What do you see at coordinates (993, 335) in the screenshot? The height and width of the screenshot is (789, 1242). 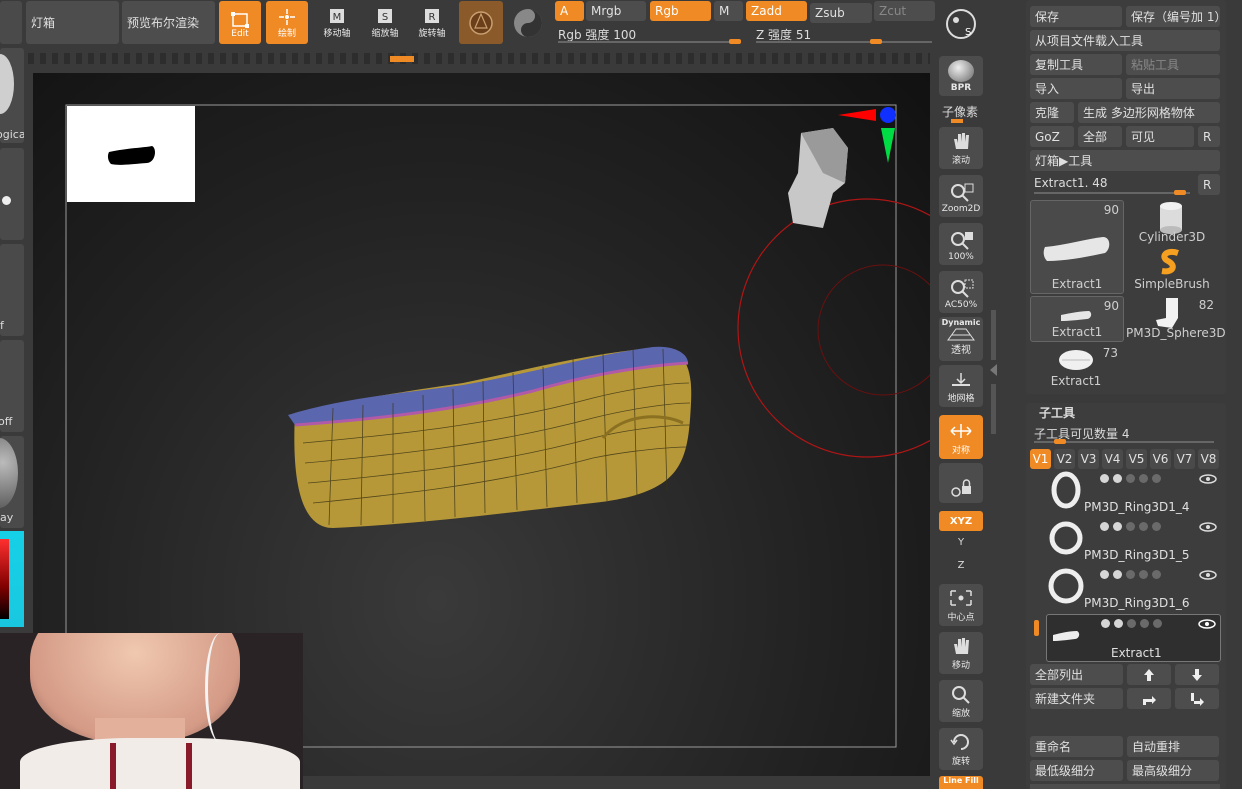 I see `shelf-scrollbar` at bounding box center [993, 335].